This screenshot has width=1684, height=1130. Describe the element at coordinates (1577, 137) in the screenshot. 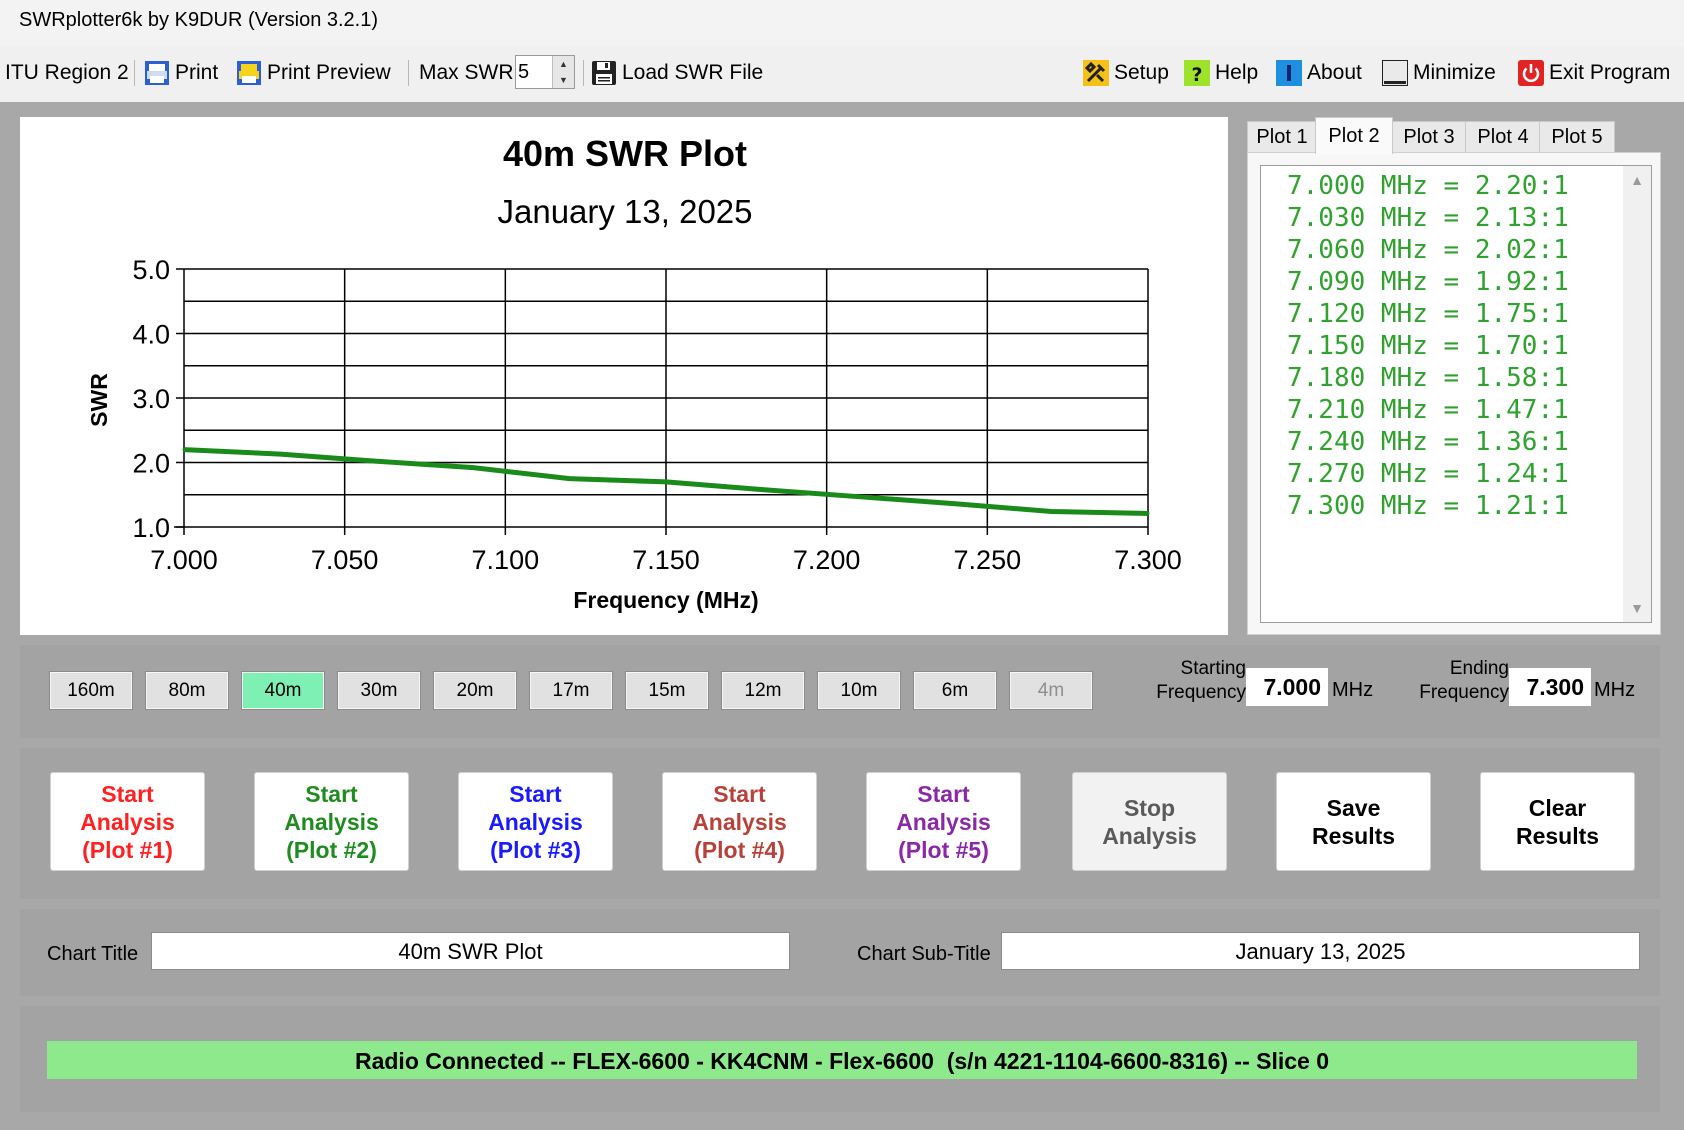

I see `tab-plot-5: Plot 5` at that location.